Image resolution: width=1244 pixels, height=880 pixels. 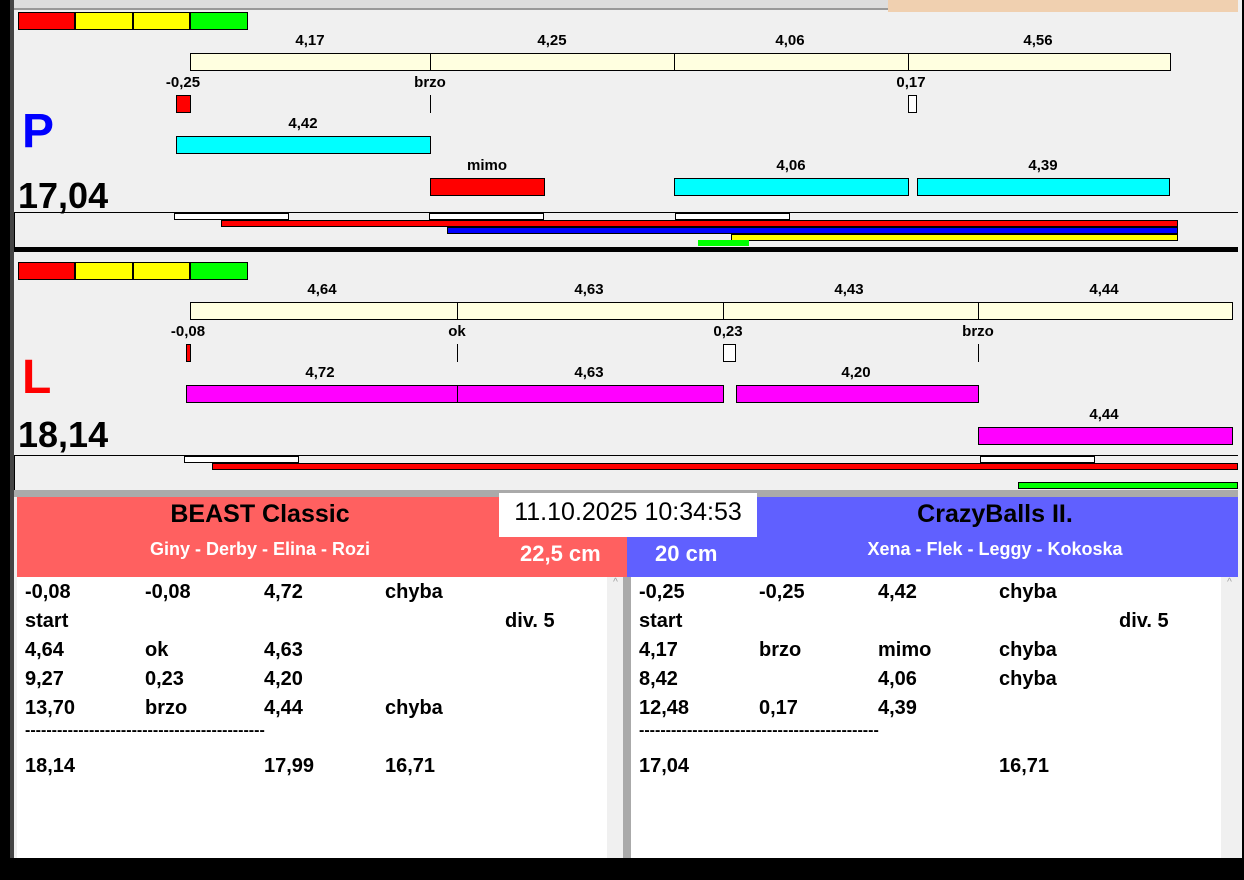 I want to click on left-scrollbar: ^, so click(x=615, y=717).